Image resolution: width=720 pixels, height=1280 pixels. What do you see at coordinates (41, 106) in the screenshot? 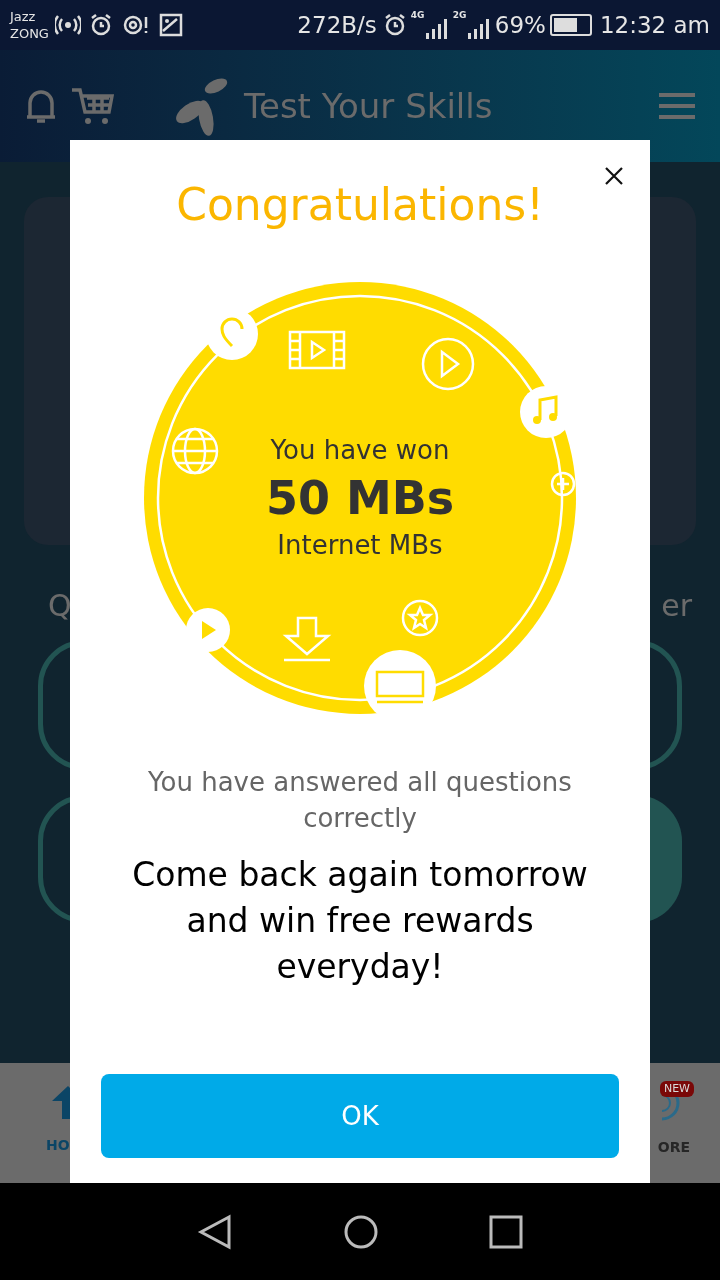
I see `bell-icon` at bounding box center [41, 106].